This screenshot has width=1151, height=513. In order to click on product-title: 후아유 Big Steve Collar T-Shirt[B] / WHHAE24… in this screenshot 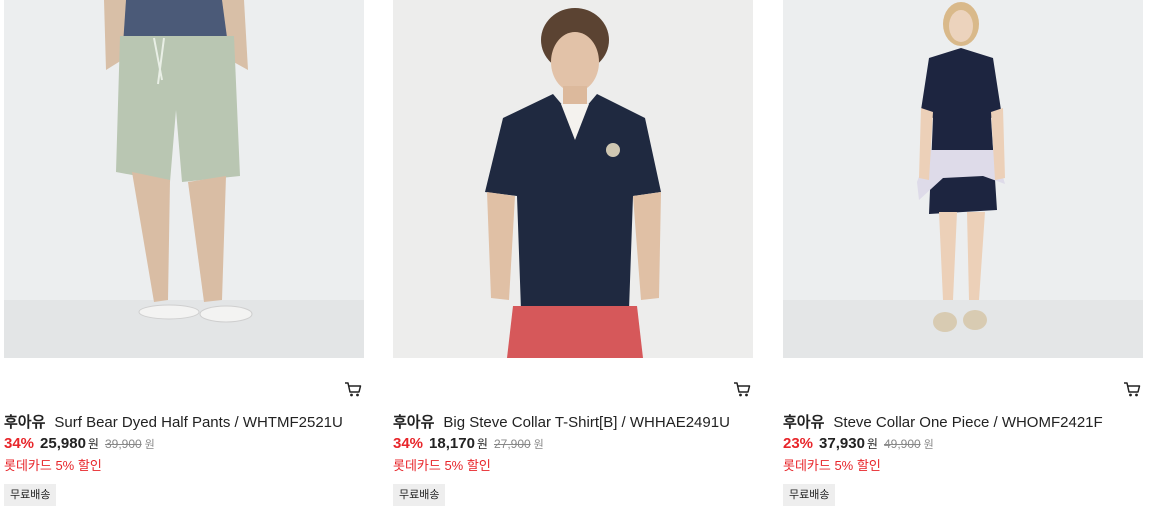, I will do `click(573, 421)`.